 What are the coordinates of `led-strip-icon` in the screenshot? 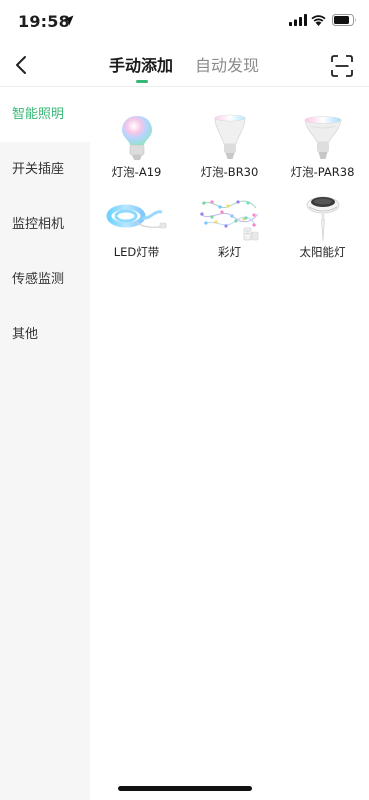 It's located at (136, 216).